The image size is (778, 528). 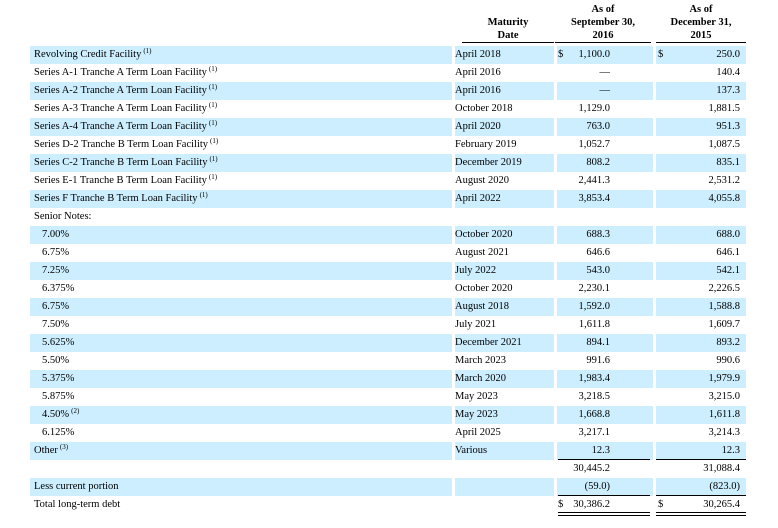 I want to click on maturity-date: April 2016, so click(x=478, y=72).